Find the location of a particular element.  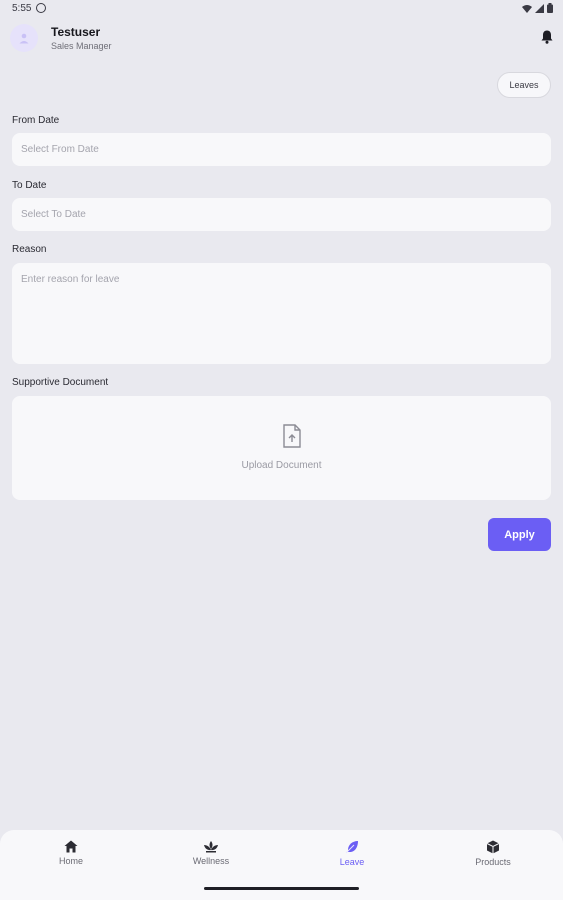

reason-placeholder: Enter reason for leave is located at coordinates (70, 279).